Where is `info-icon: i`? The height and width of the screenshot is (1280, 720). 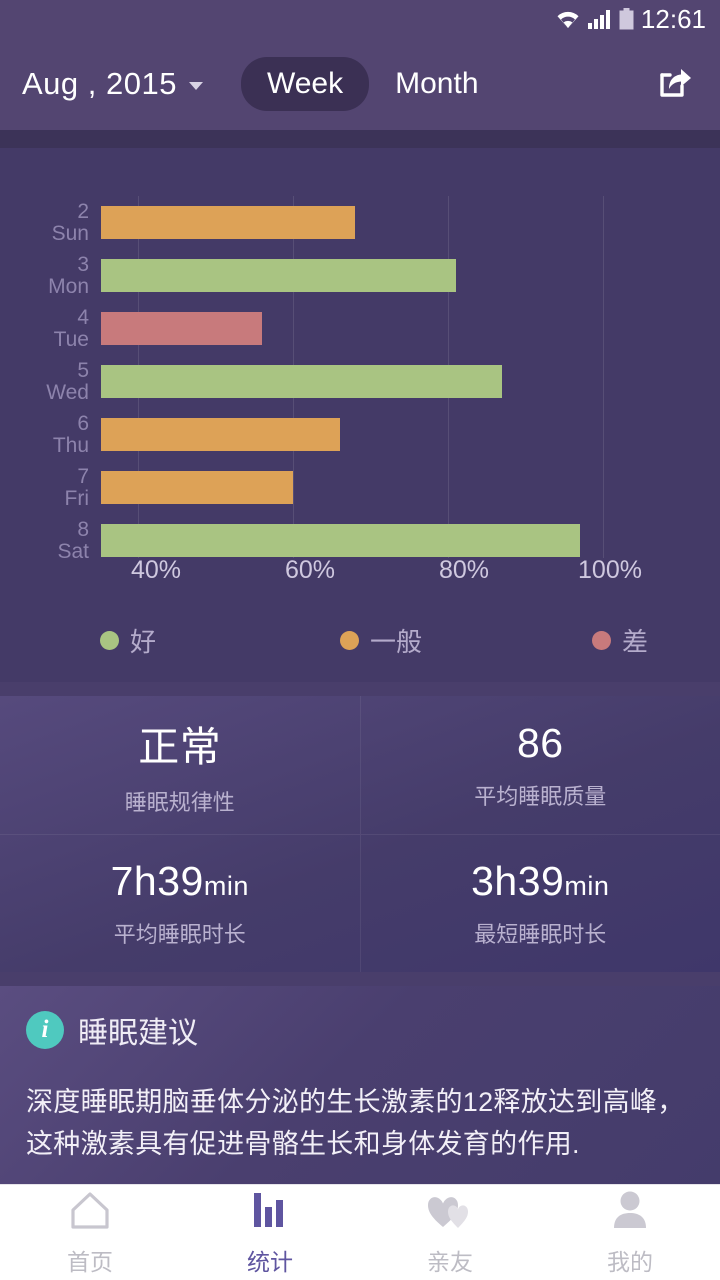 info-icon: i is located at coordinates (45, 1030).